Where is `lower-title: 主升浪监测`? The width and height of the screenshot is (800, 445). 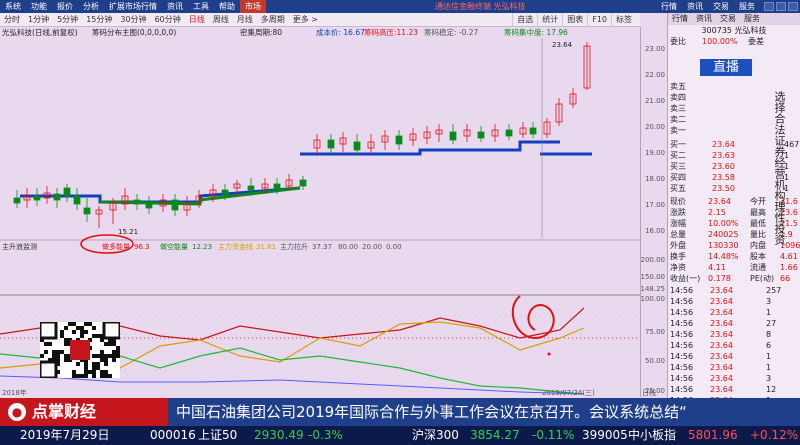 lower-title: 主升浪监测 is located at coordinates (19, 246).